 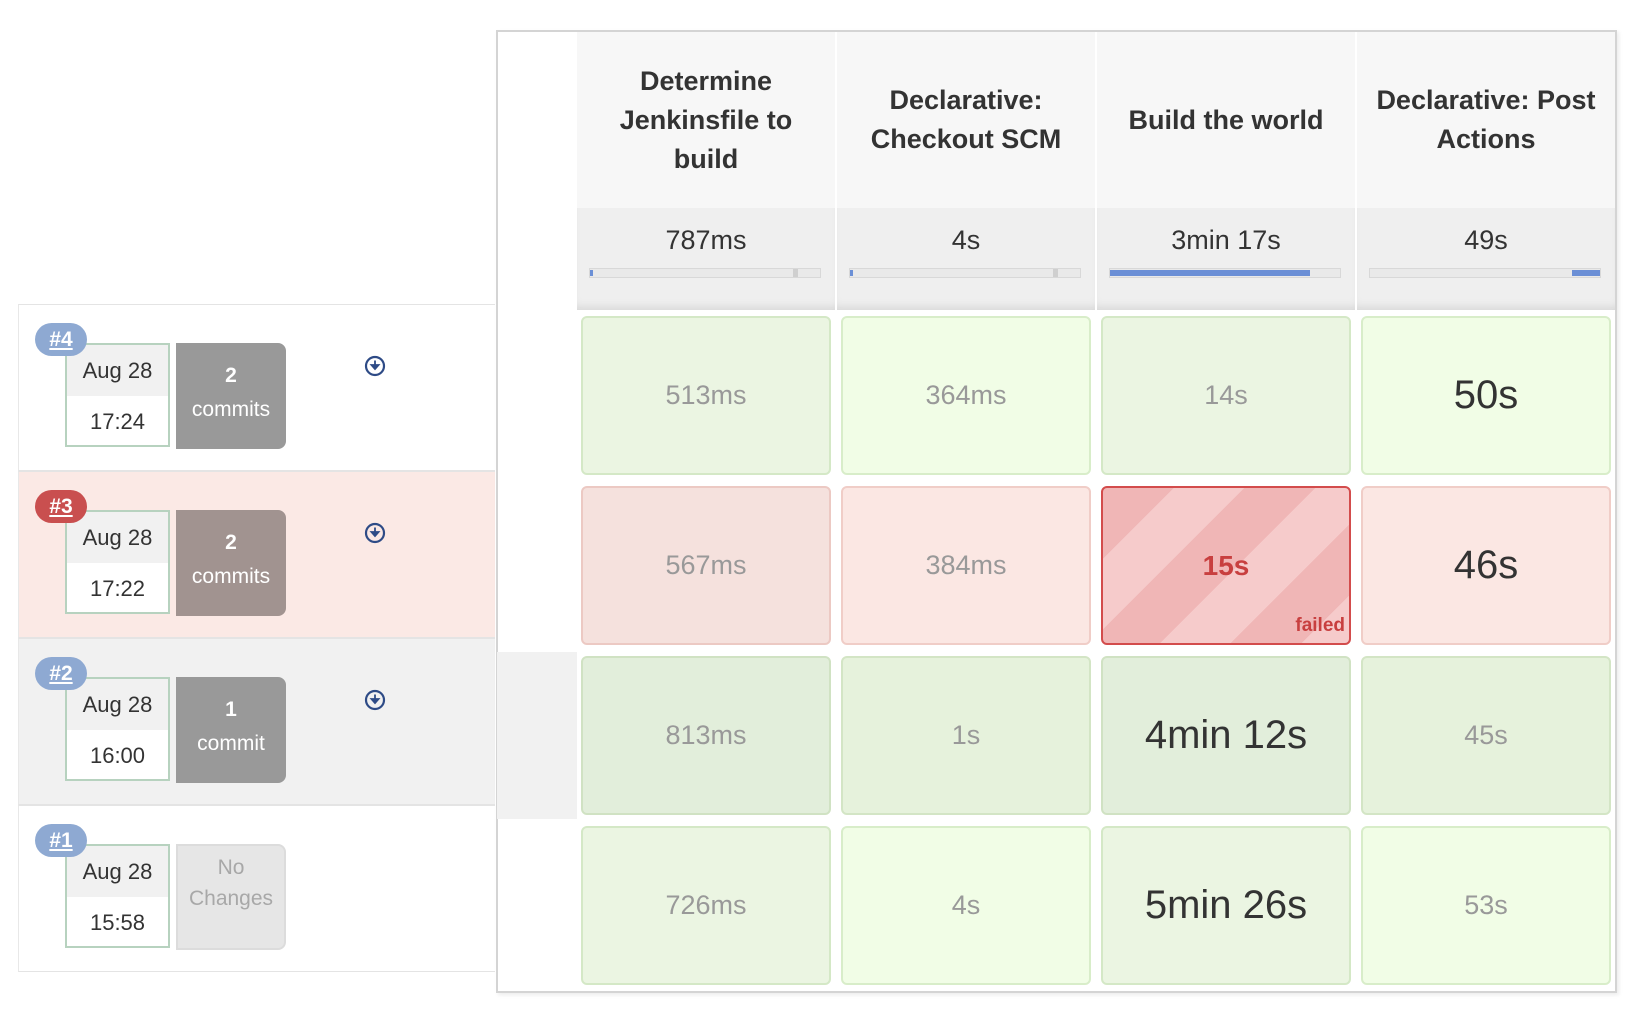 I want to click on stage-average: 4s, so click(x=966, y=259).